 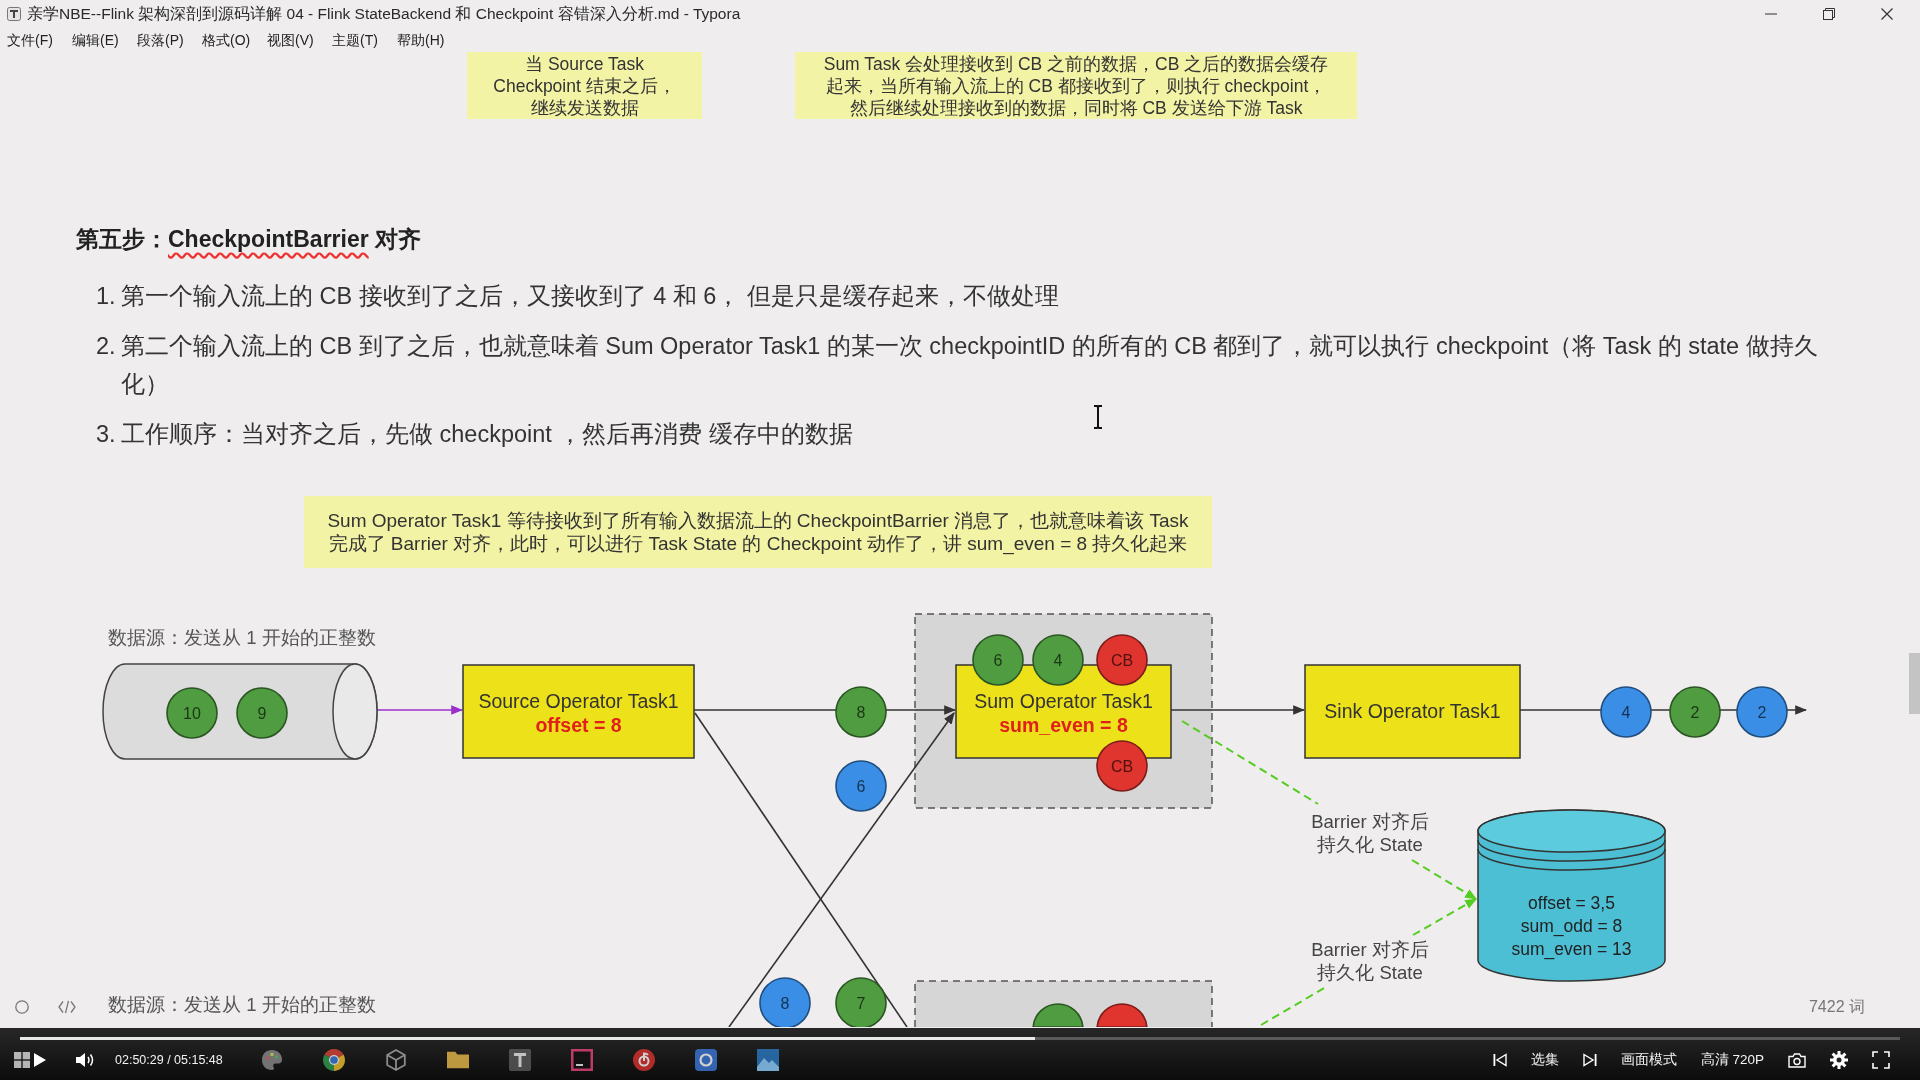 What do you see at coordinates (262, 713) in the screenshot?
I see `record-circle: 9` at bounding box center [262, 713].